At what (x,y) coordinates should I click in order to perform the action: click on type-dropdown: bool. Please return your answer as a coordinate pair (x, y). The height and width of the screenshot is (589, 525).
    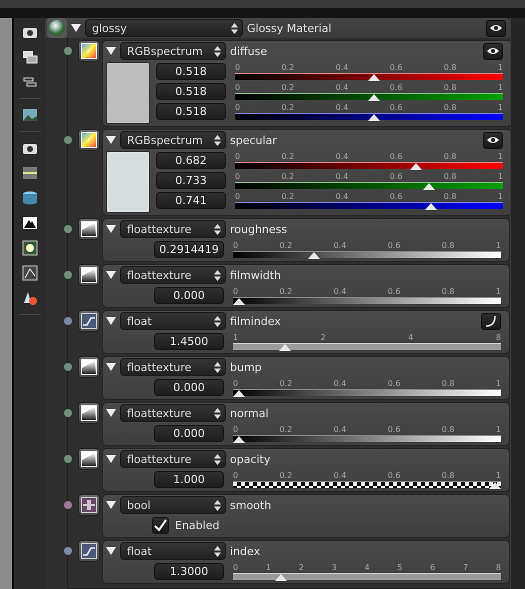
    Looking at the image, I should click on (173, 505).